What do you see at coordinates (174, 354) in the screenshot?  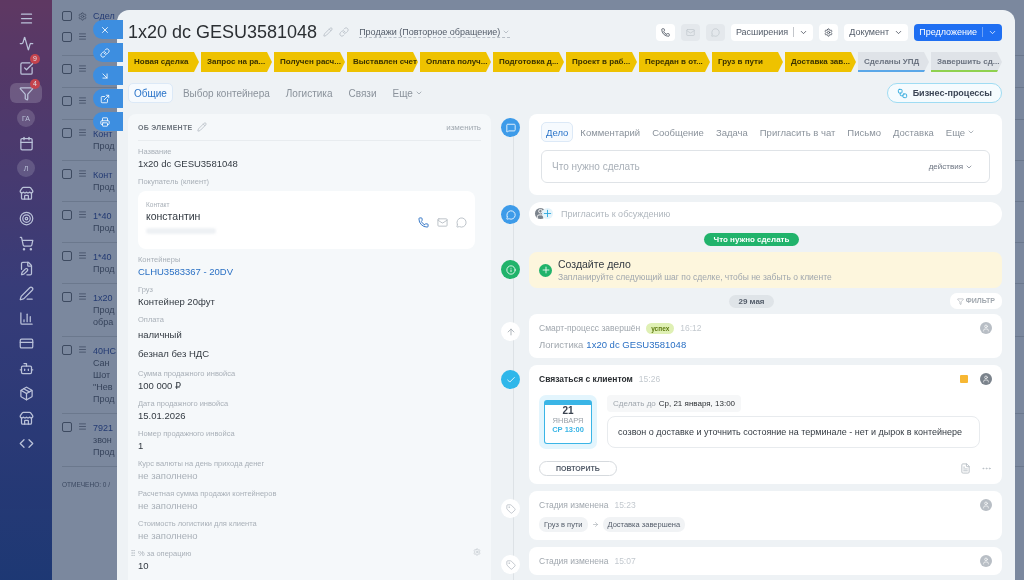 I see `field-value: безнал без НДС` at bounding box center [174, 354].